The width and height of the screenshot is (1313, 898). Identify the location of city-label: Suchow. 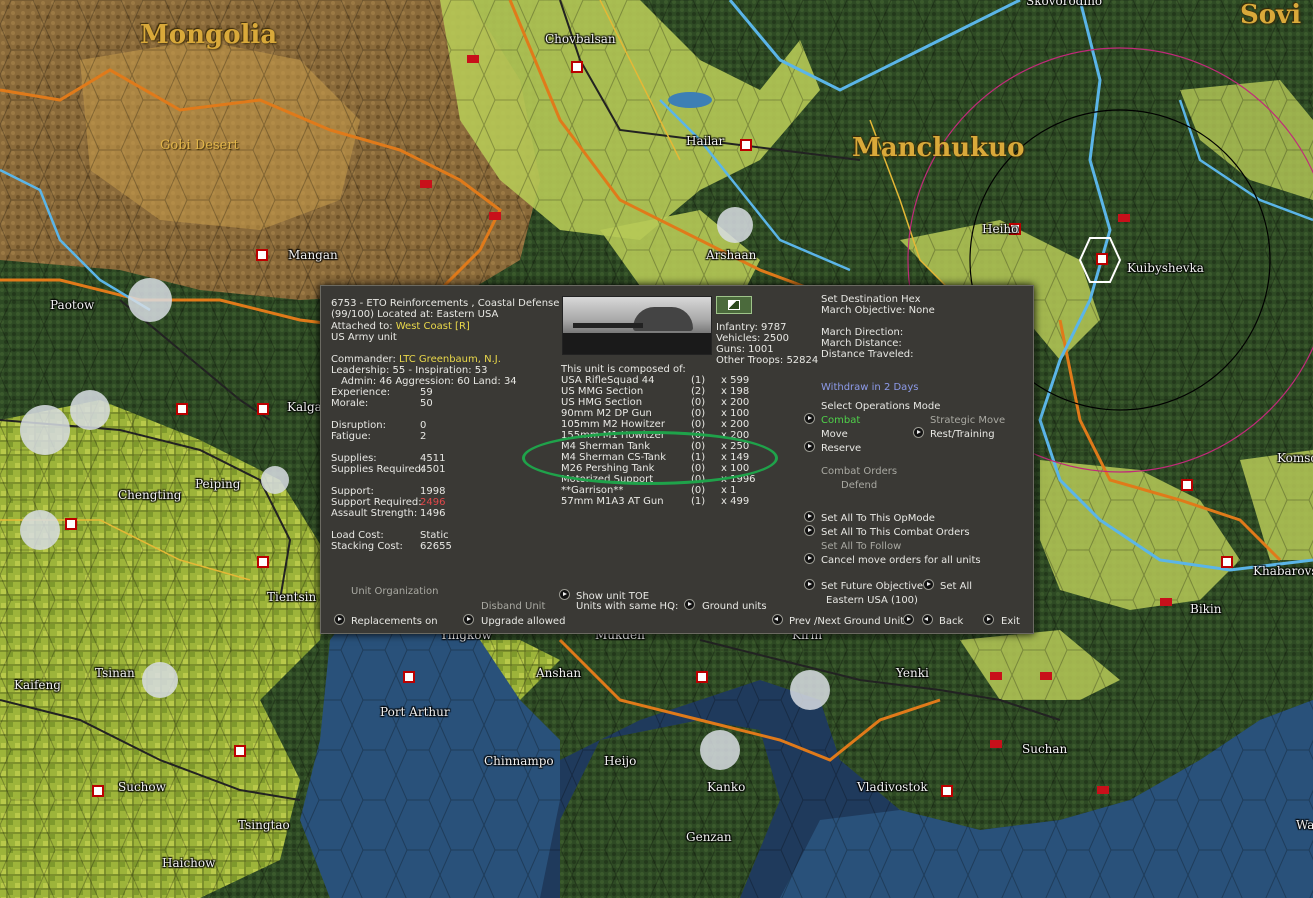
(142, 787).